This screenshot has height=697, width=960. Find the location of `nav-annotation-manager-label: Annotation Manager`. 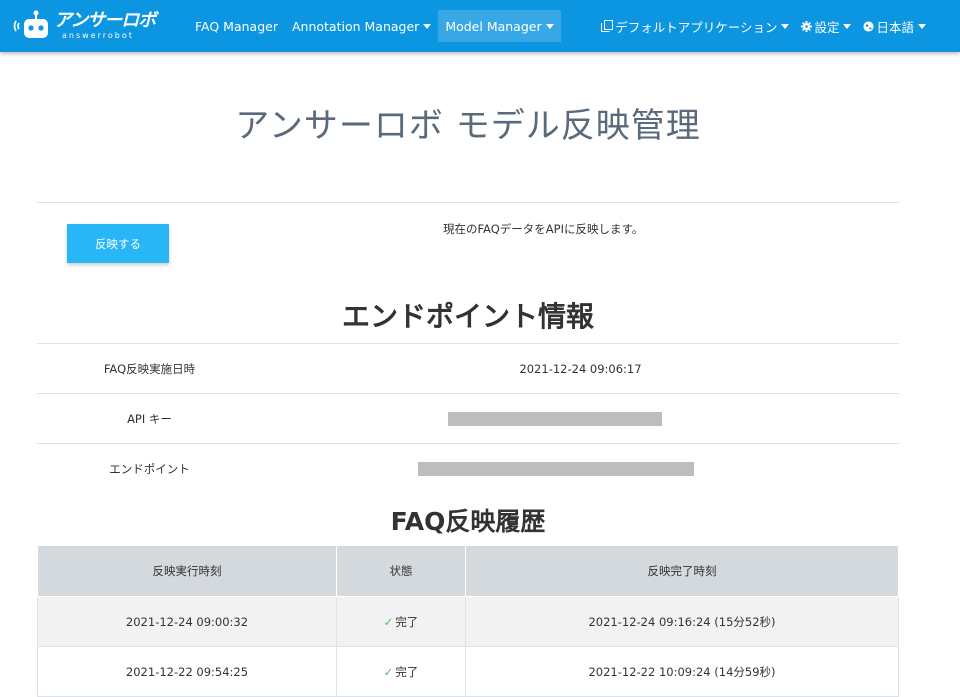

nav-annotation-manager-label: Annotation Manager is located at coordinates (355, 26).